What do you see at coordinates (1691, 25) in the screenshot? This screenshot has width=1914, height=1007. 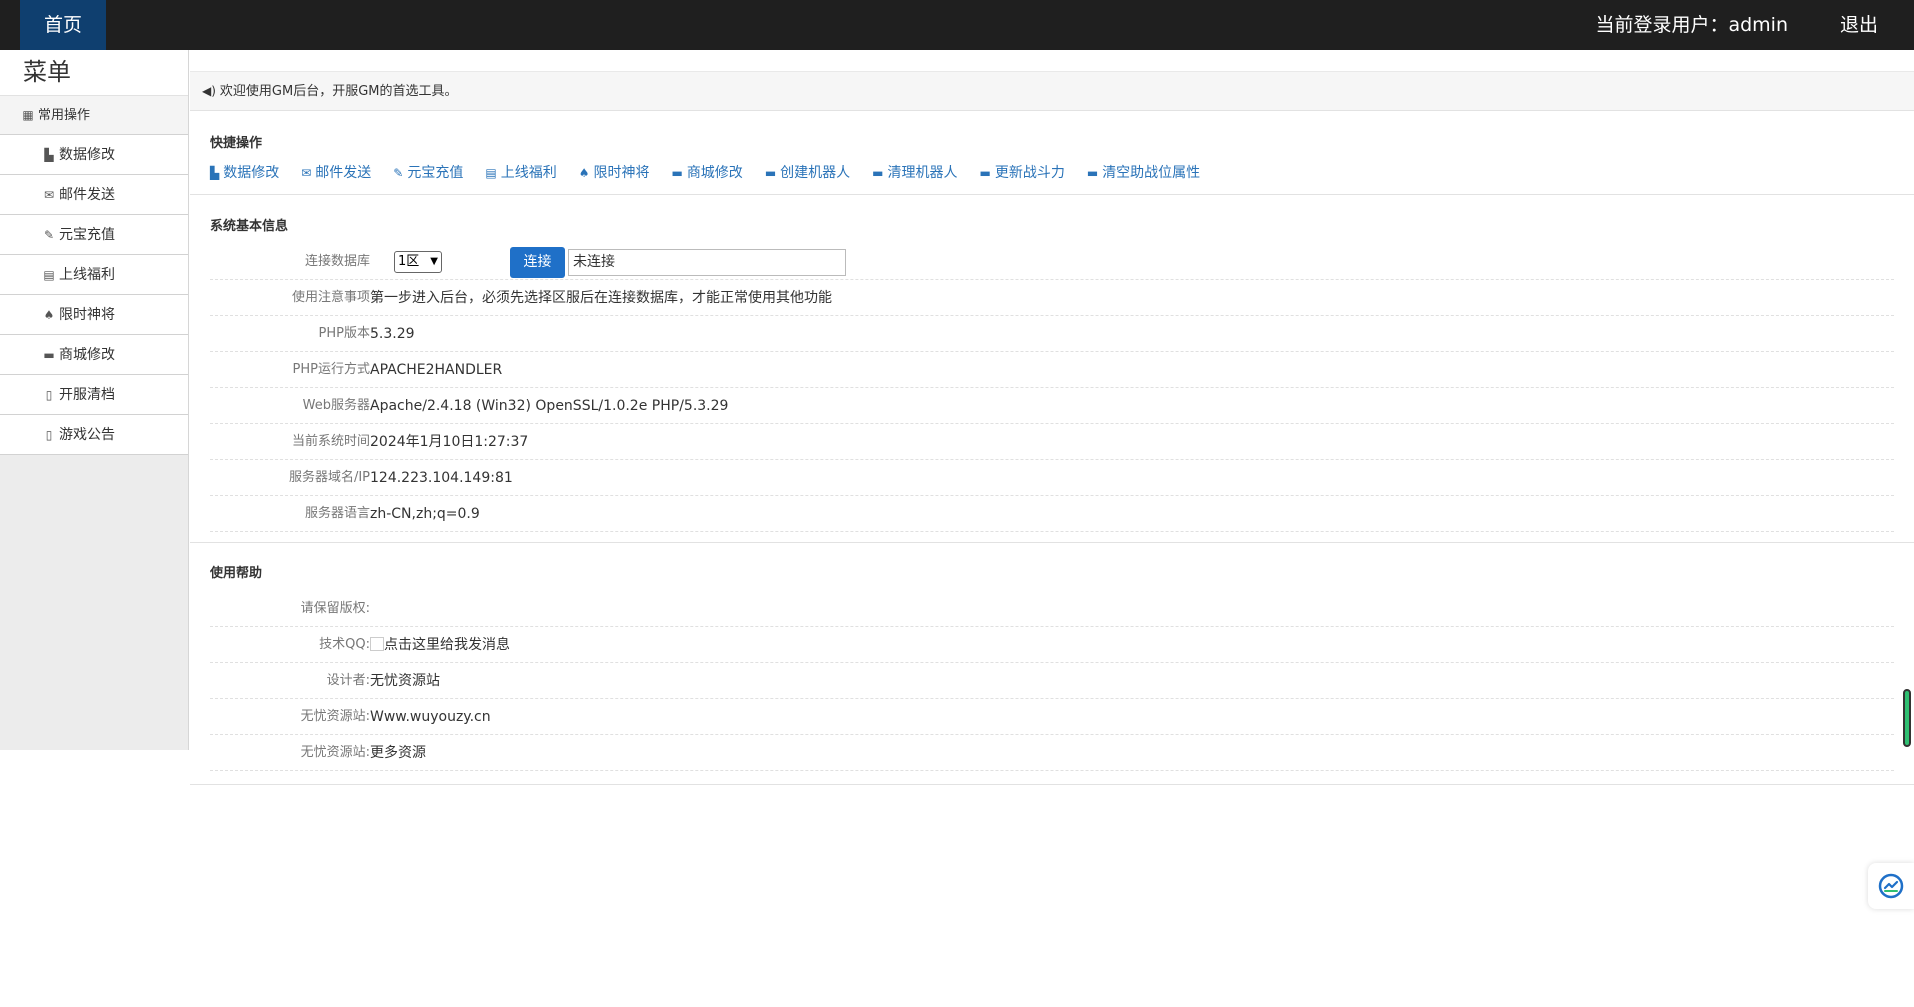 I see `current-user-info: 当前登录用户：admin` at bounding box center [1691, 25].